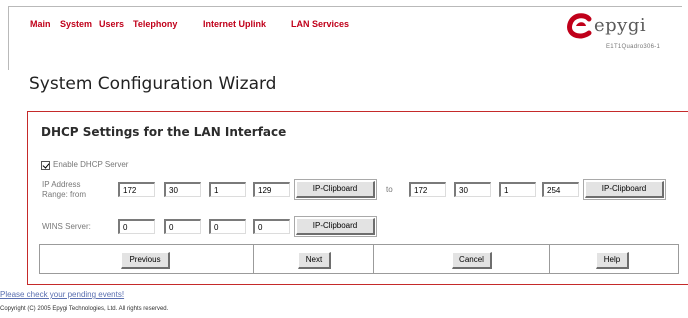 This screenshot has width=688, height=318. What do you see at coordinates (91, 164) in the screenshot?
I see `enable-dhcp-label: Enable DHCP Server` at bounding box center [91, 164].